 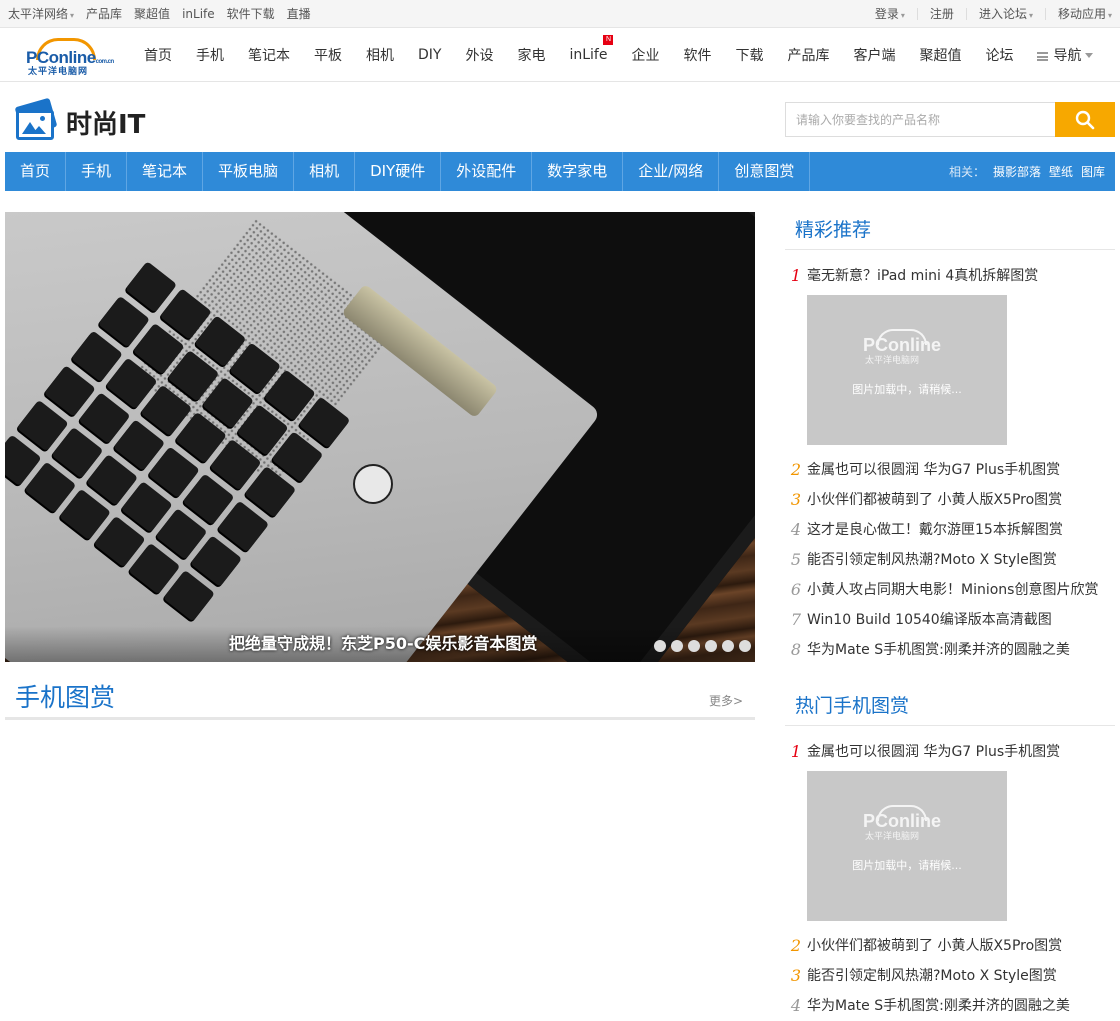 What do you see at coordinates (398, 171) in the screenshot?
I see `channav-diy: DIY硬件` at bounding box center [398, 171].